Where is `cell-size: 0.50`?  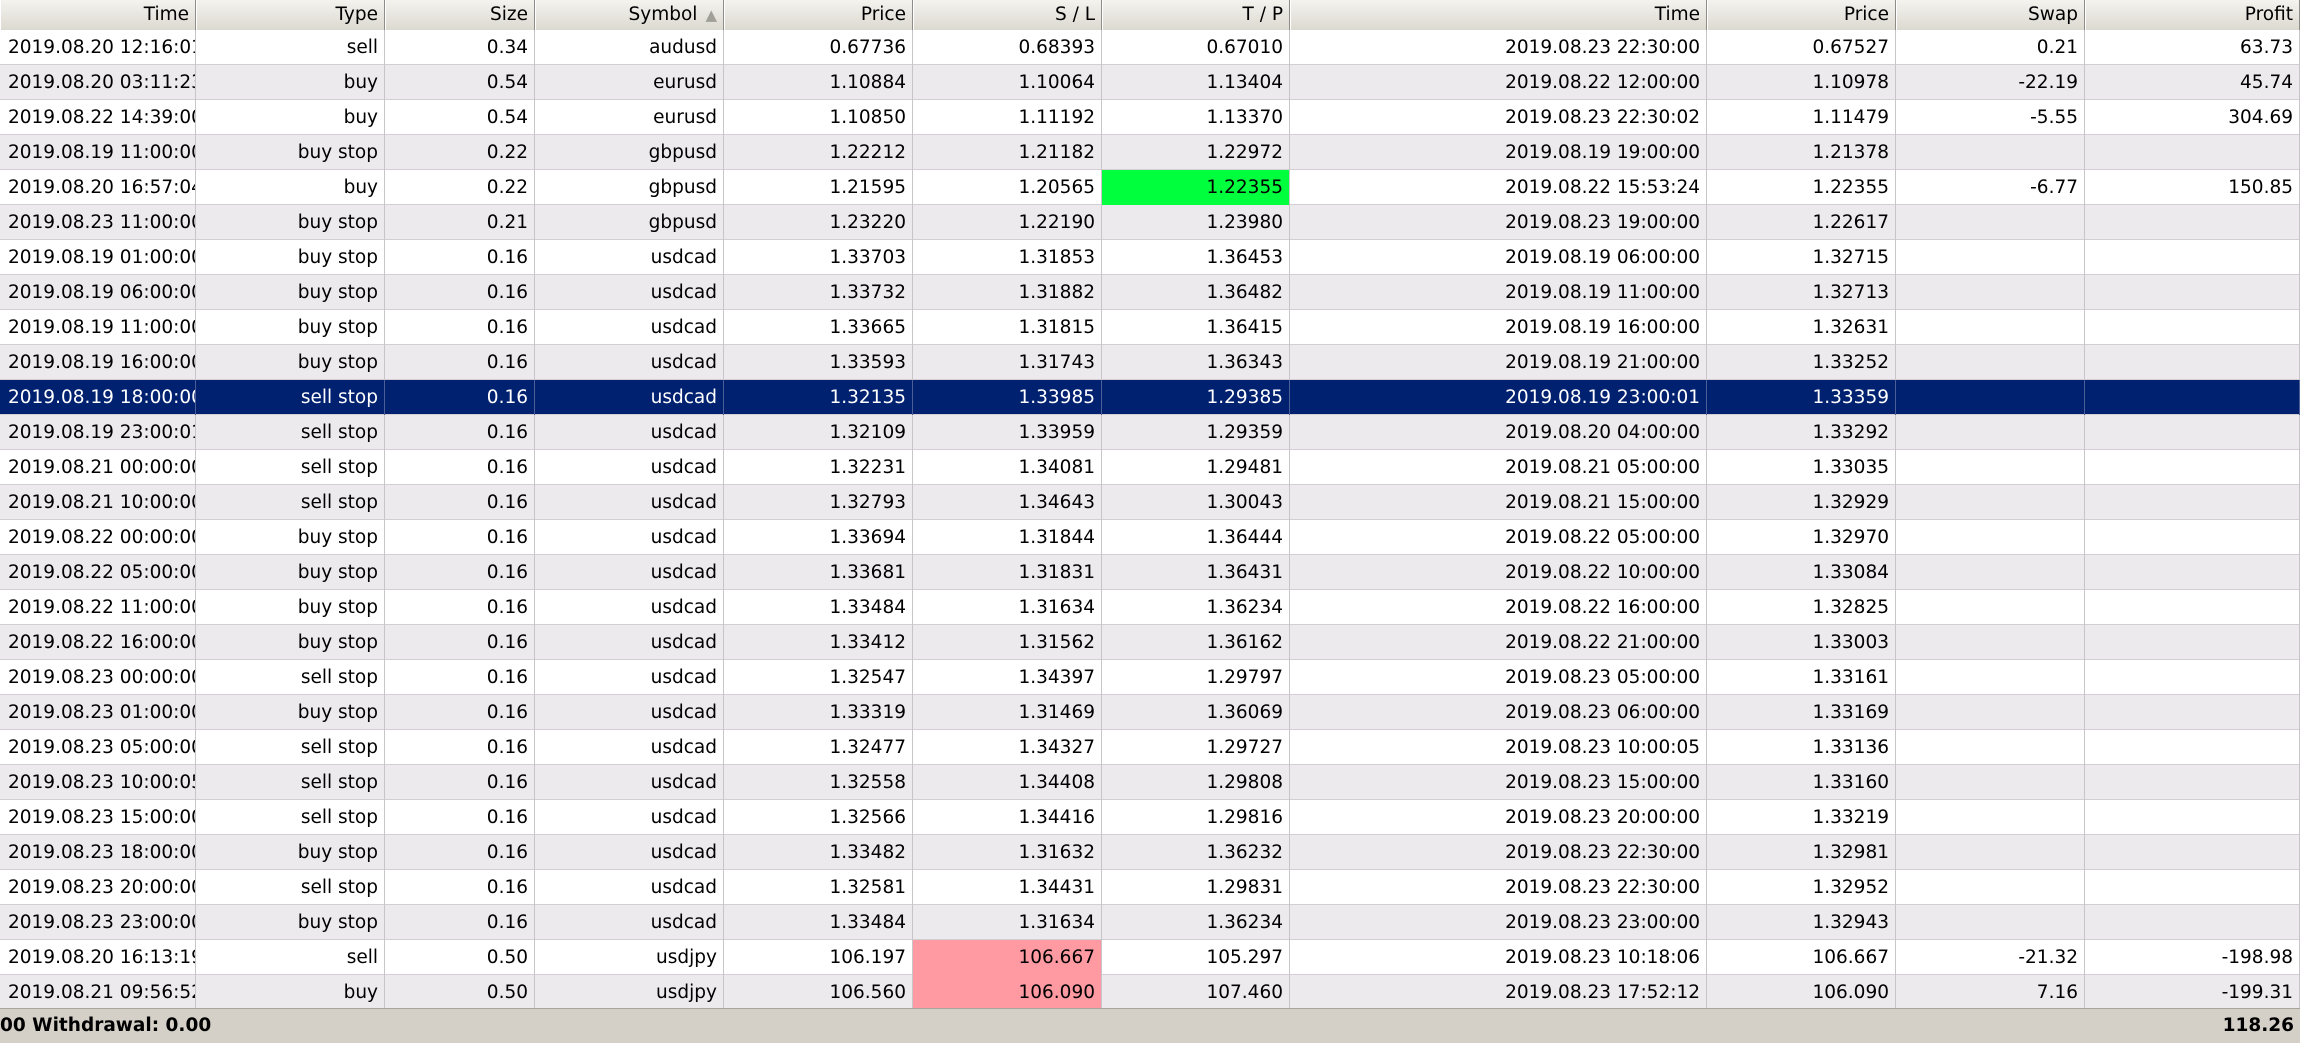
cell-size: 0.50 is located at coordinates (460, 992).